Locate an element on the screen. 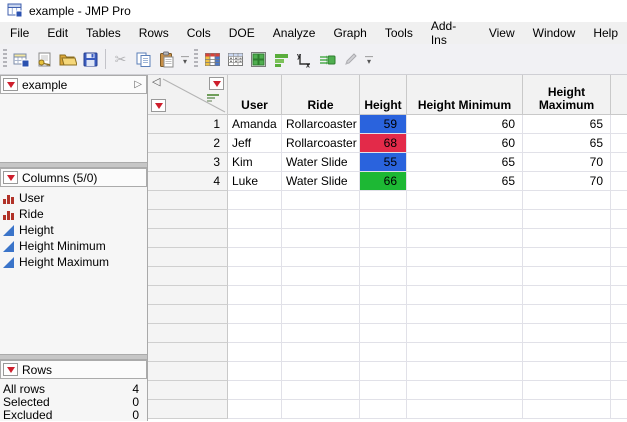  summary-table-icon is located at coordinates (235, 59).